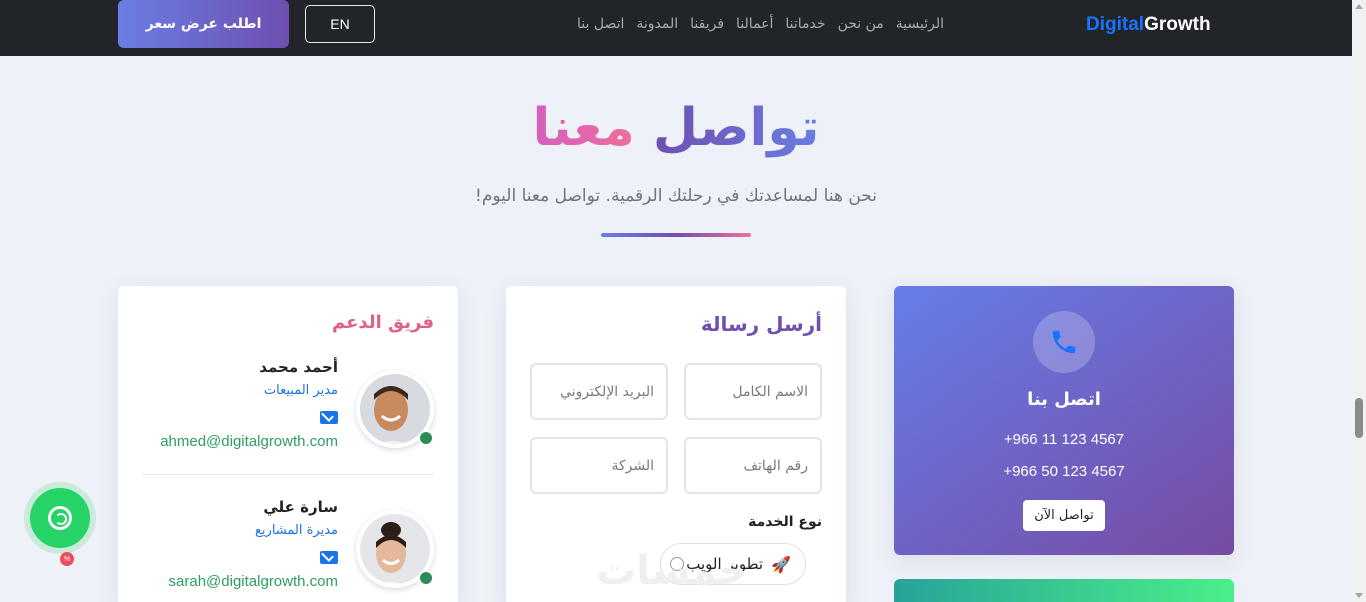 This screenshot has width=1366, height=602. What do you see at coordinates (805, 24) in the screenshot?
I see `nav-link-services: خدماتنا` at bounding box center [805, 24].